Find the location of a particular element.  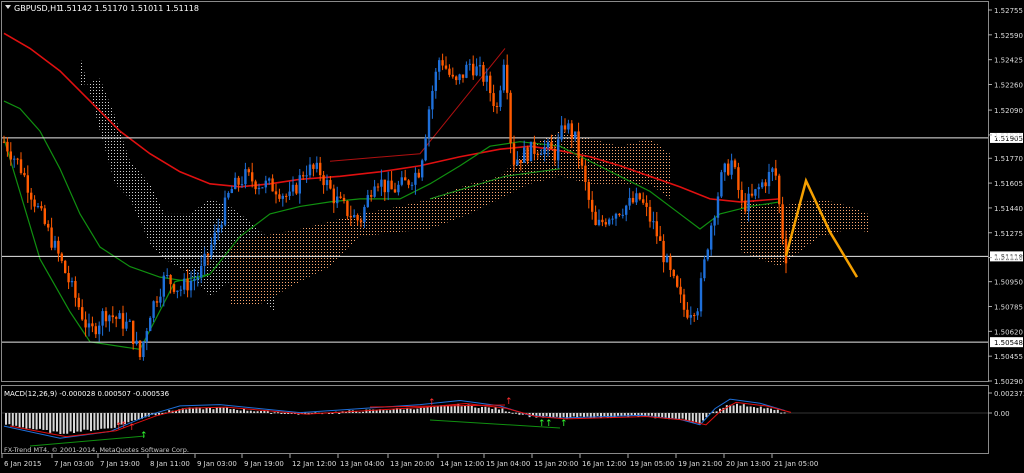

time-tick-label: 15 Jan 20:00 is located at coordinates (556, 464).